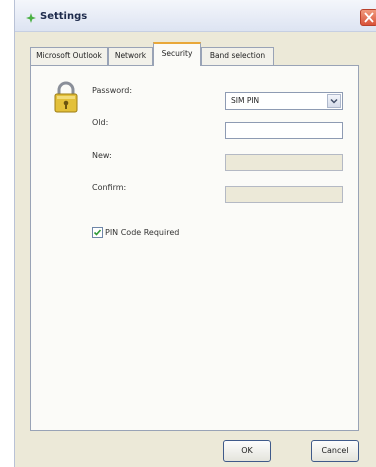 This screenshot has height=467, width=376. I want to click on checkmark-icon, so click(97, 232).